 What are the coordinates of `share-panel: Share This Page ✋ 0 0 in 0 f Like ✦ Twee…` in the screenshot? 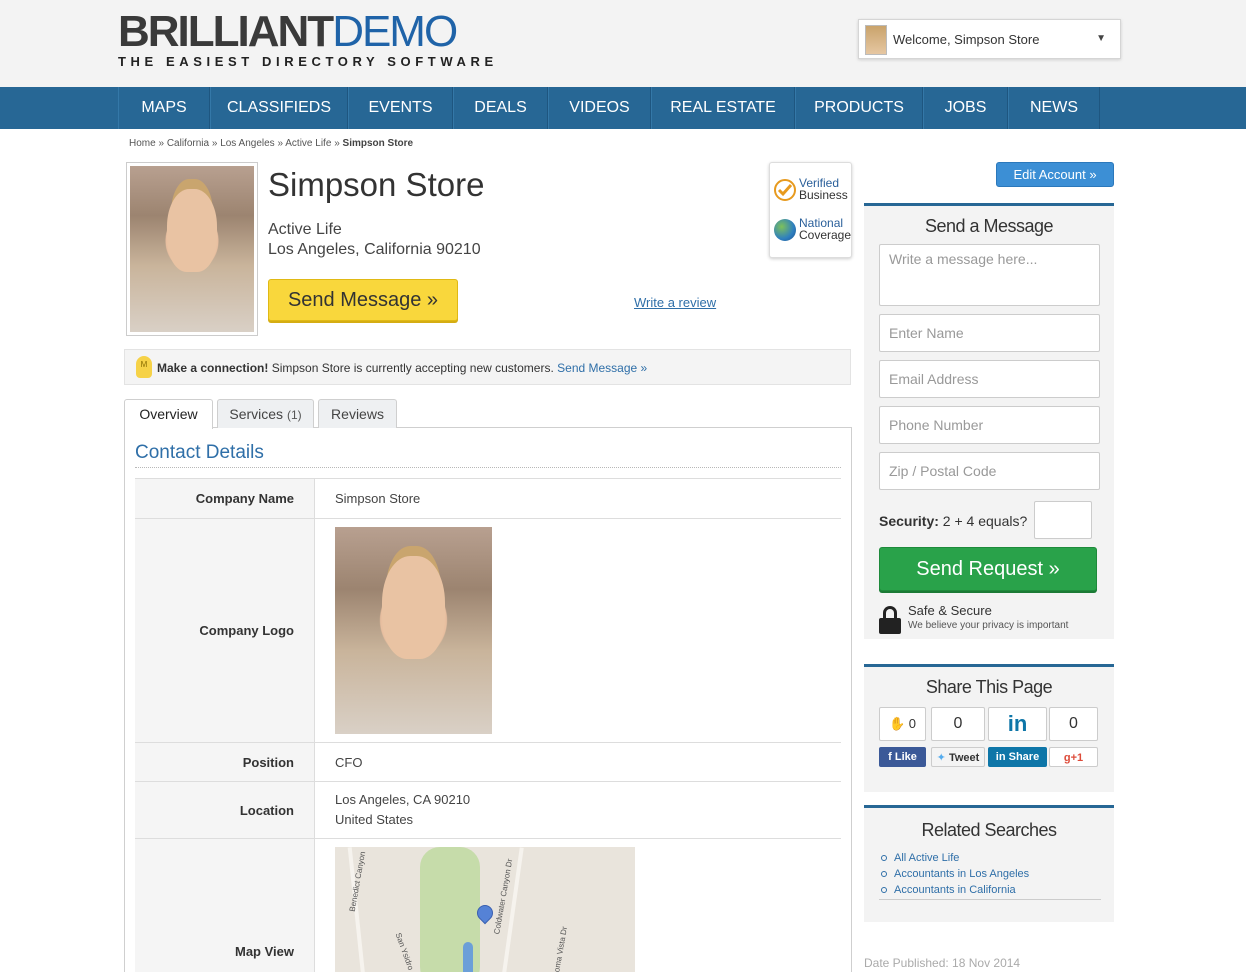 It's located at (989, 728).